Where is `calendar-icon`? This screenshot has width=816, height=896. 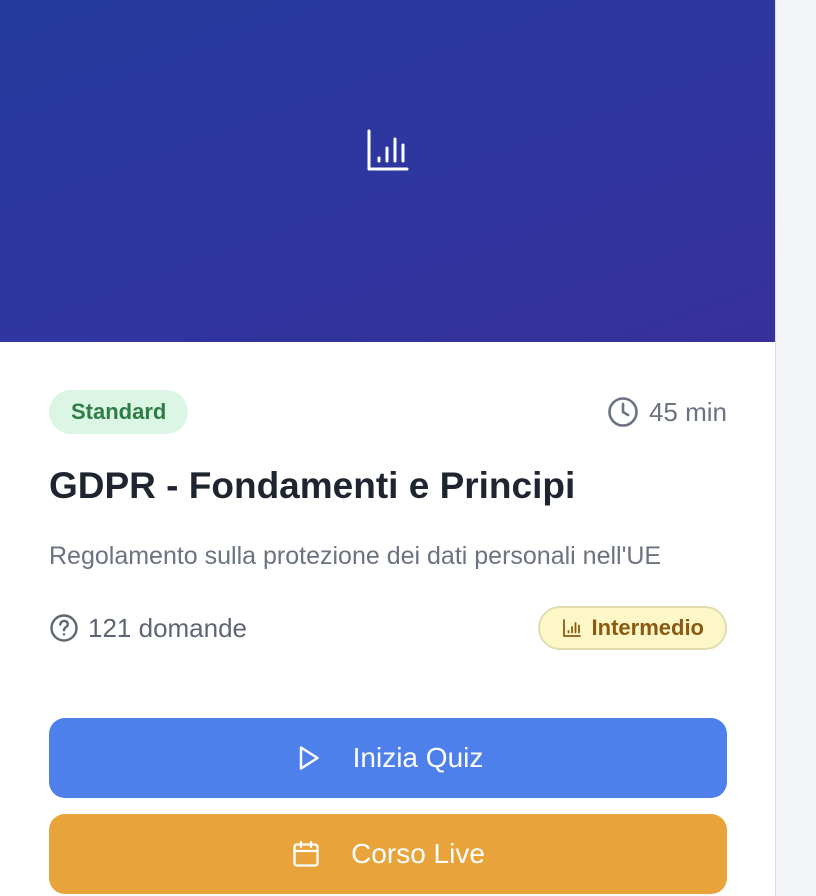
calendar-icon is located at coordinates (306, 853).